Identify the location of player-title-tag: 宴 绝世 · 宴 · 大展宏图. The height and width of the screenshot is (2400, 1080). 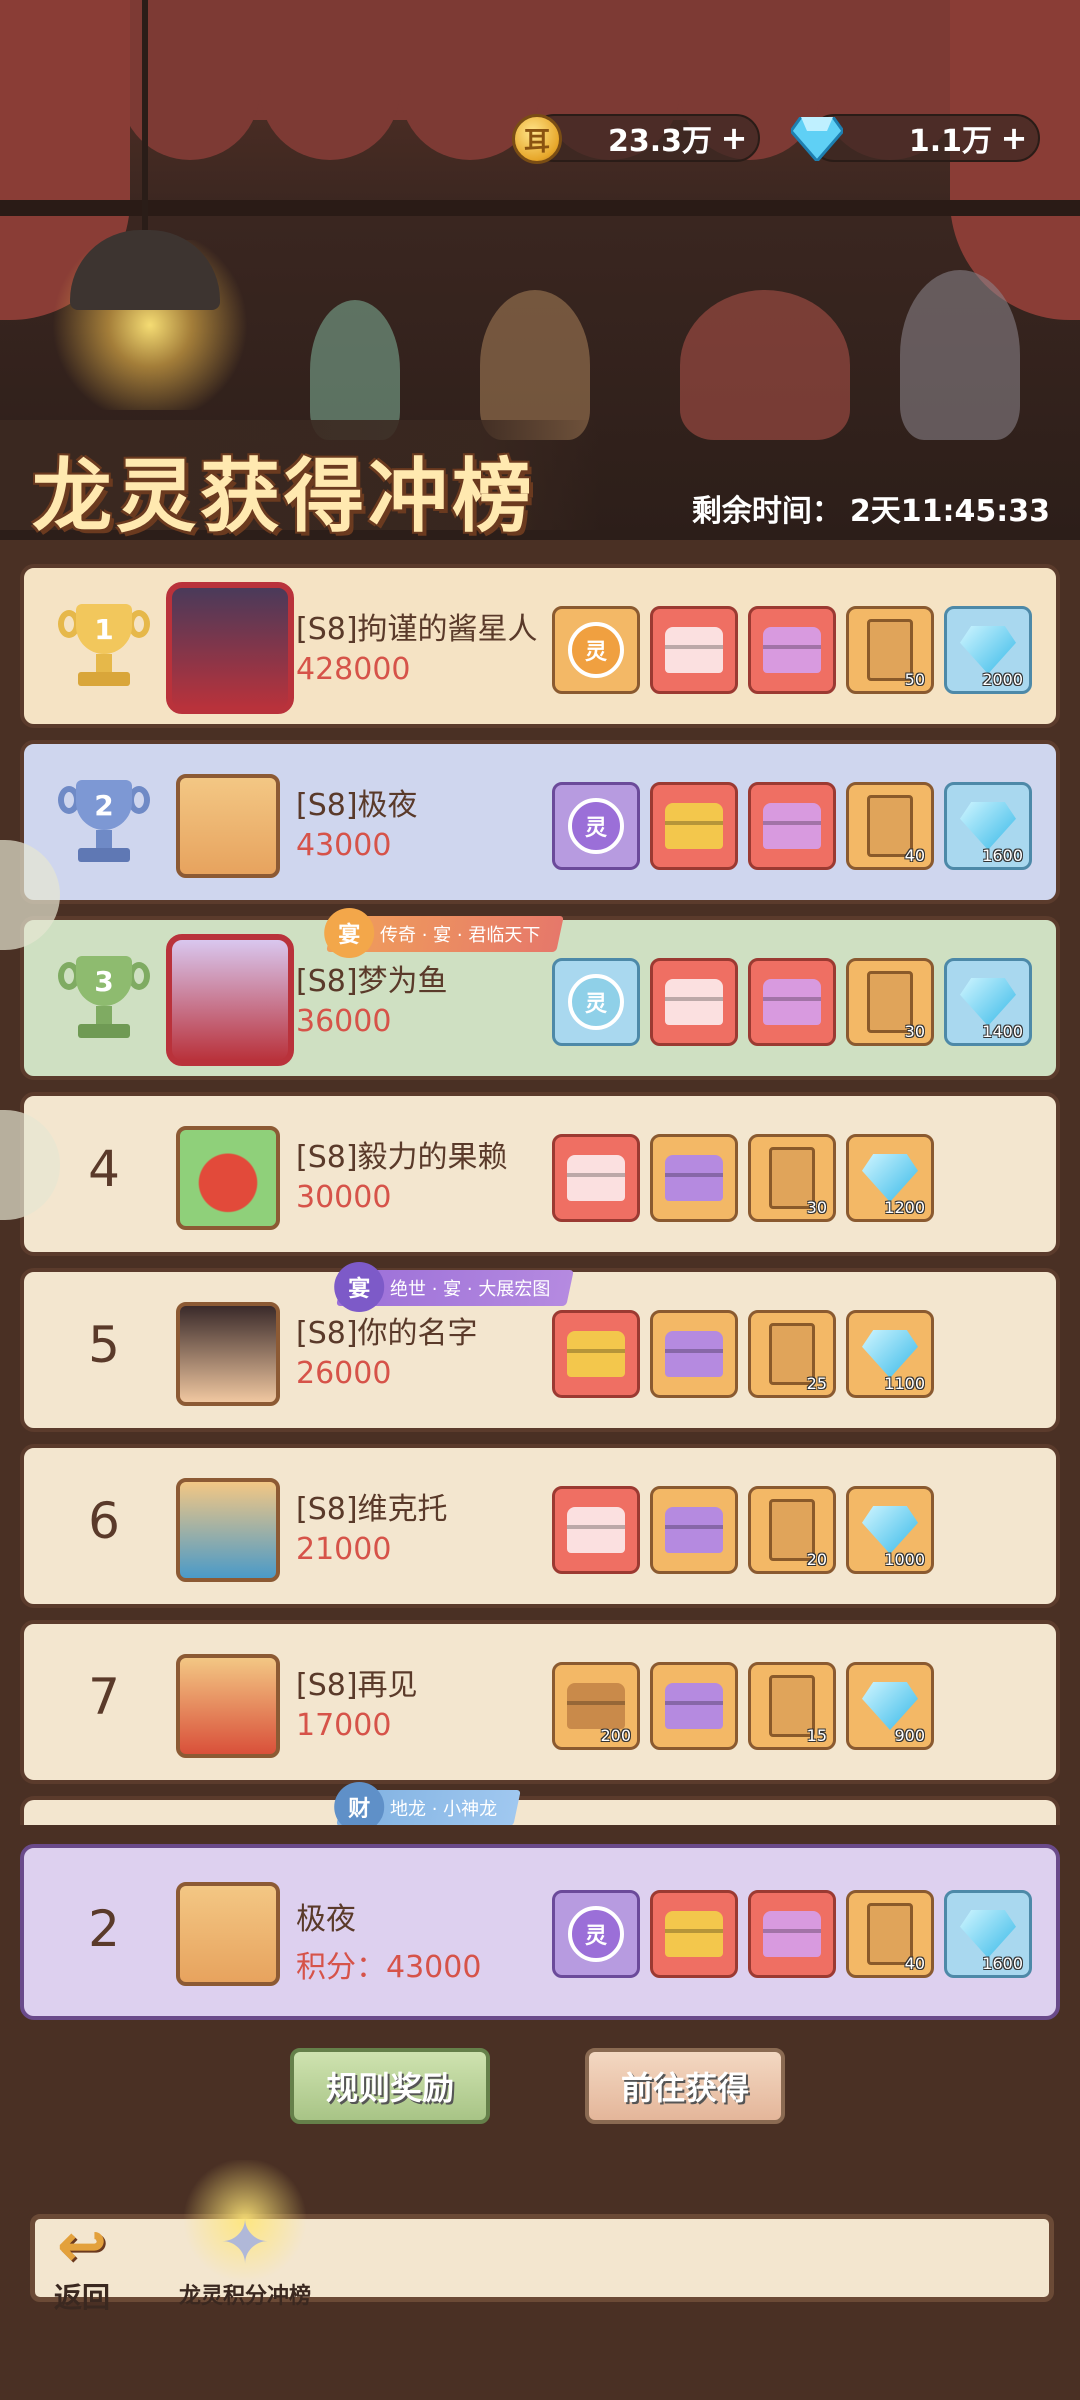
(454, 1287).